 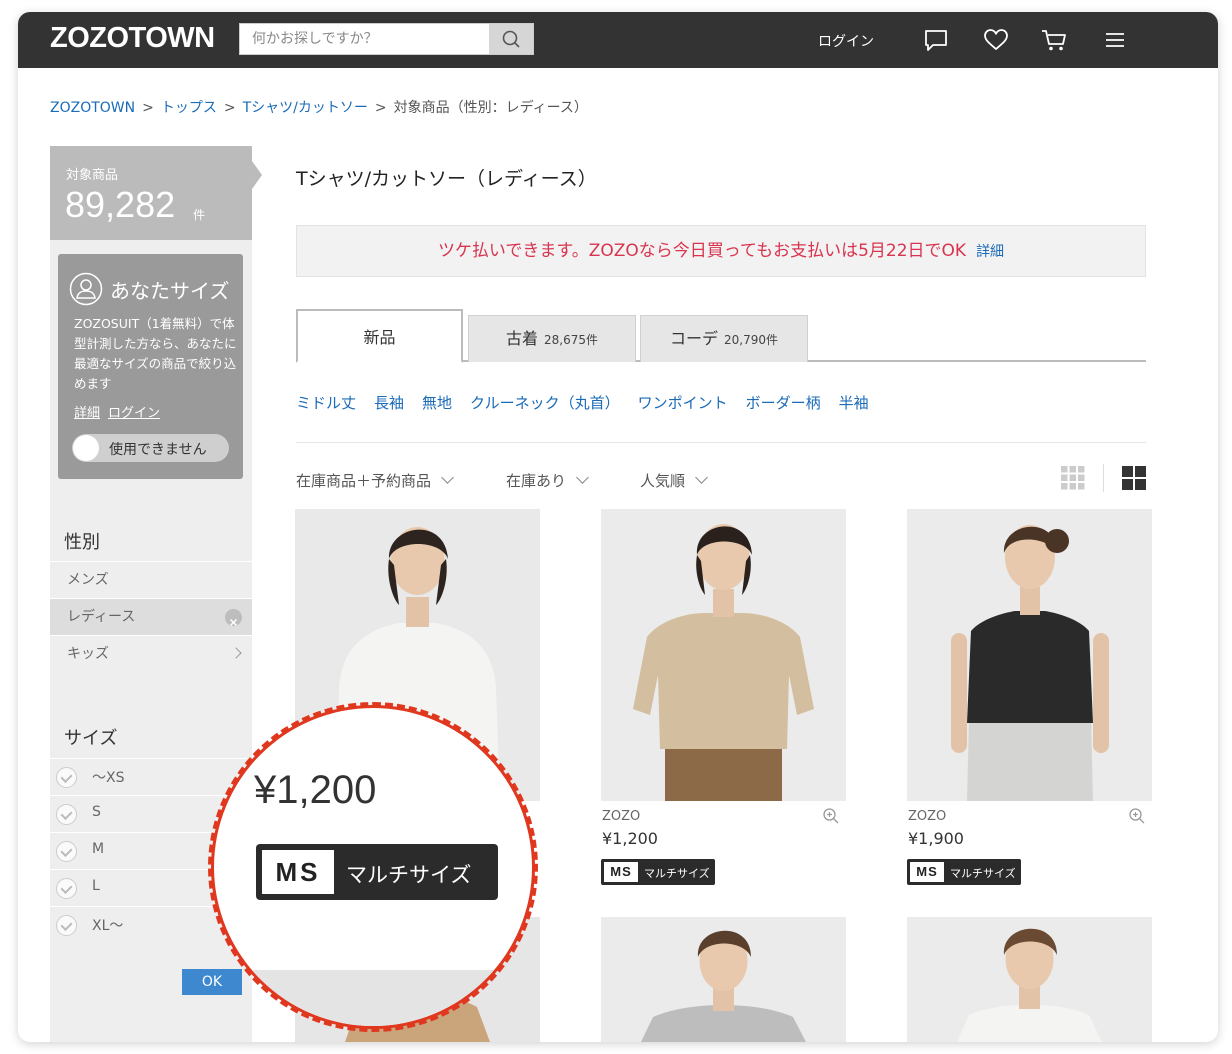 What do you see at coordinates (151, 653) in the screenshot?
I see `gender-item-kids: キッズ` at bounding box center [151, 653].